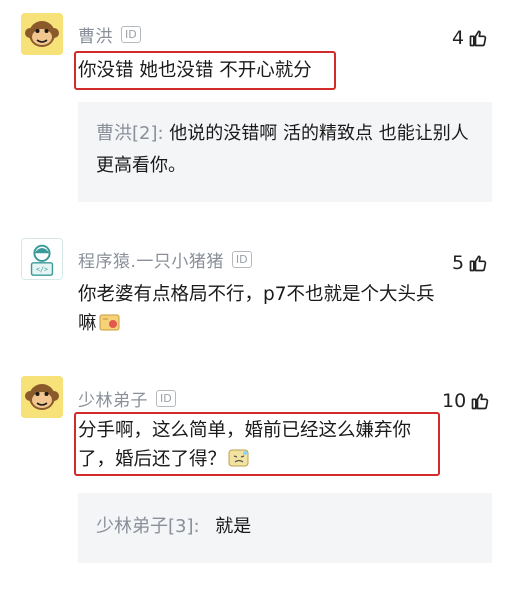 Image resolution: width=518 pixels, height=592 pixels. What do you see at coordinates (87, 323) in the screenshot?
I see `comment-line-text: 嘛` at bounding box center [87, 323].